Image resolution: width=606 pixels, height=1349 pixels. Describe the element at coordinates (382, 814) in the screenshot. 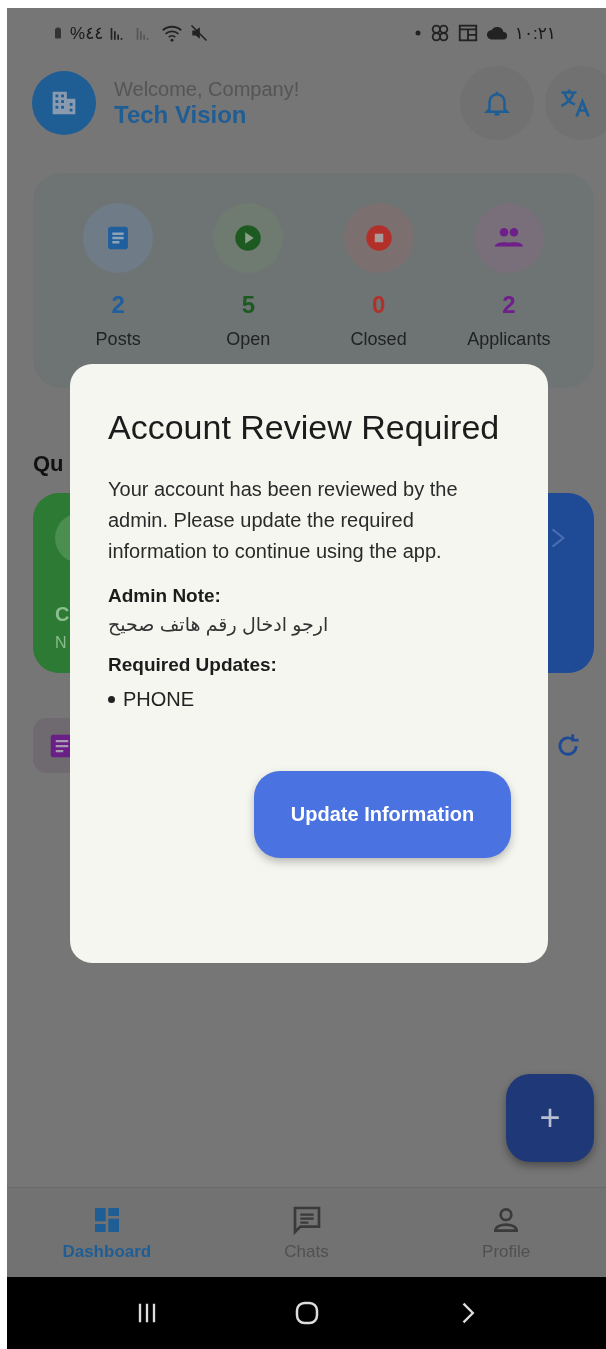

I see `update-information-button: Update Information` at that location.